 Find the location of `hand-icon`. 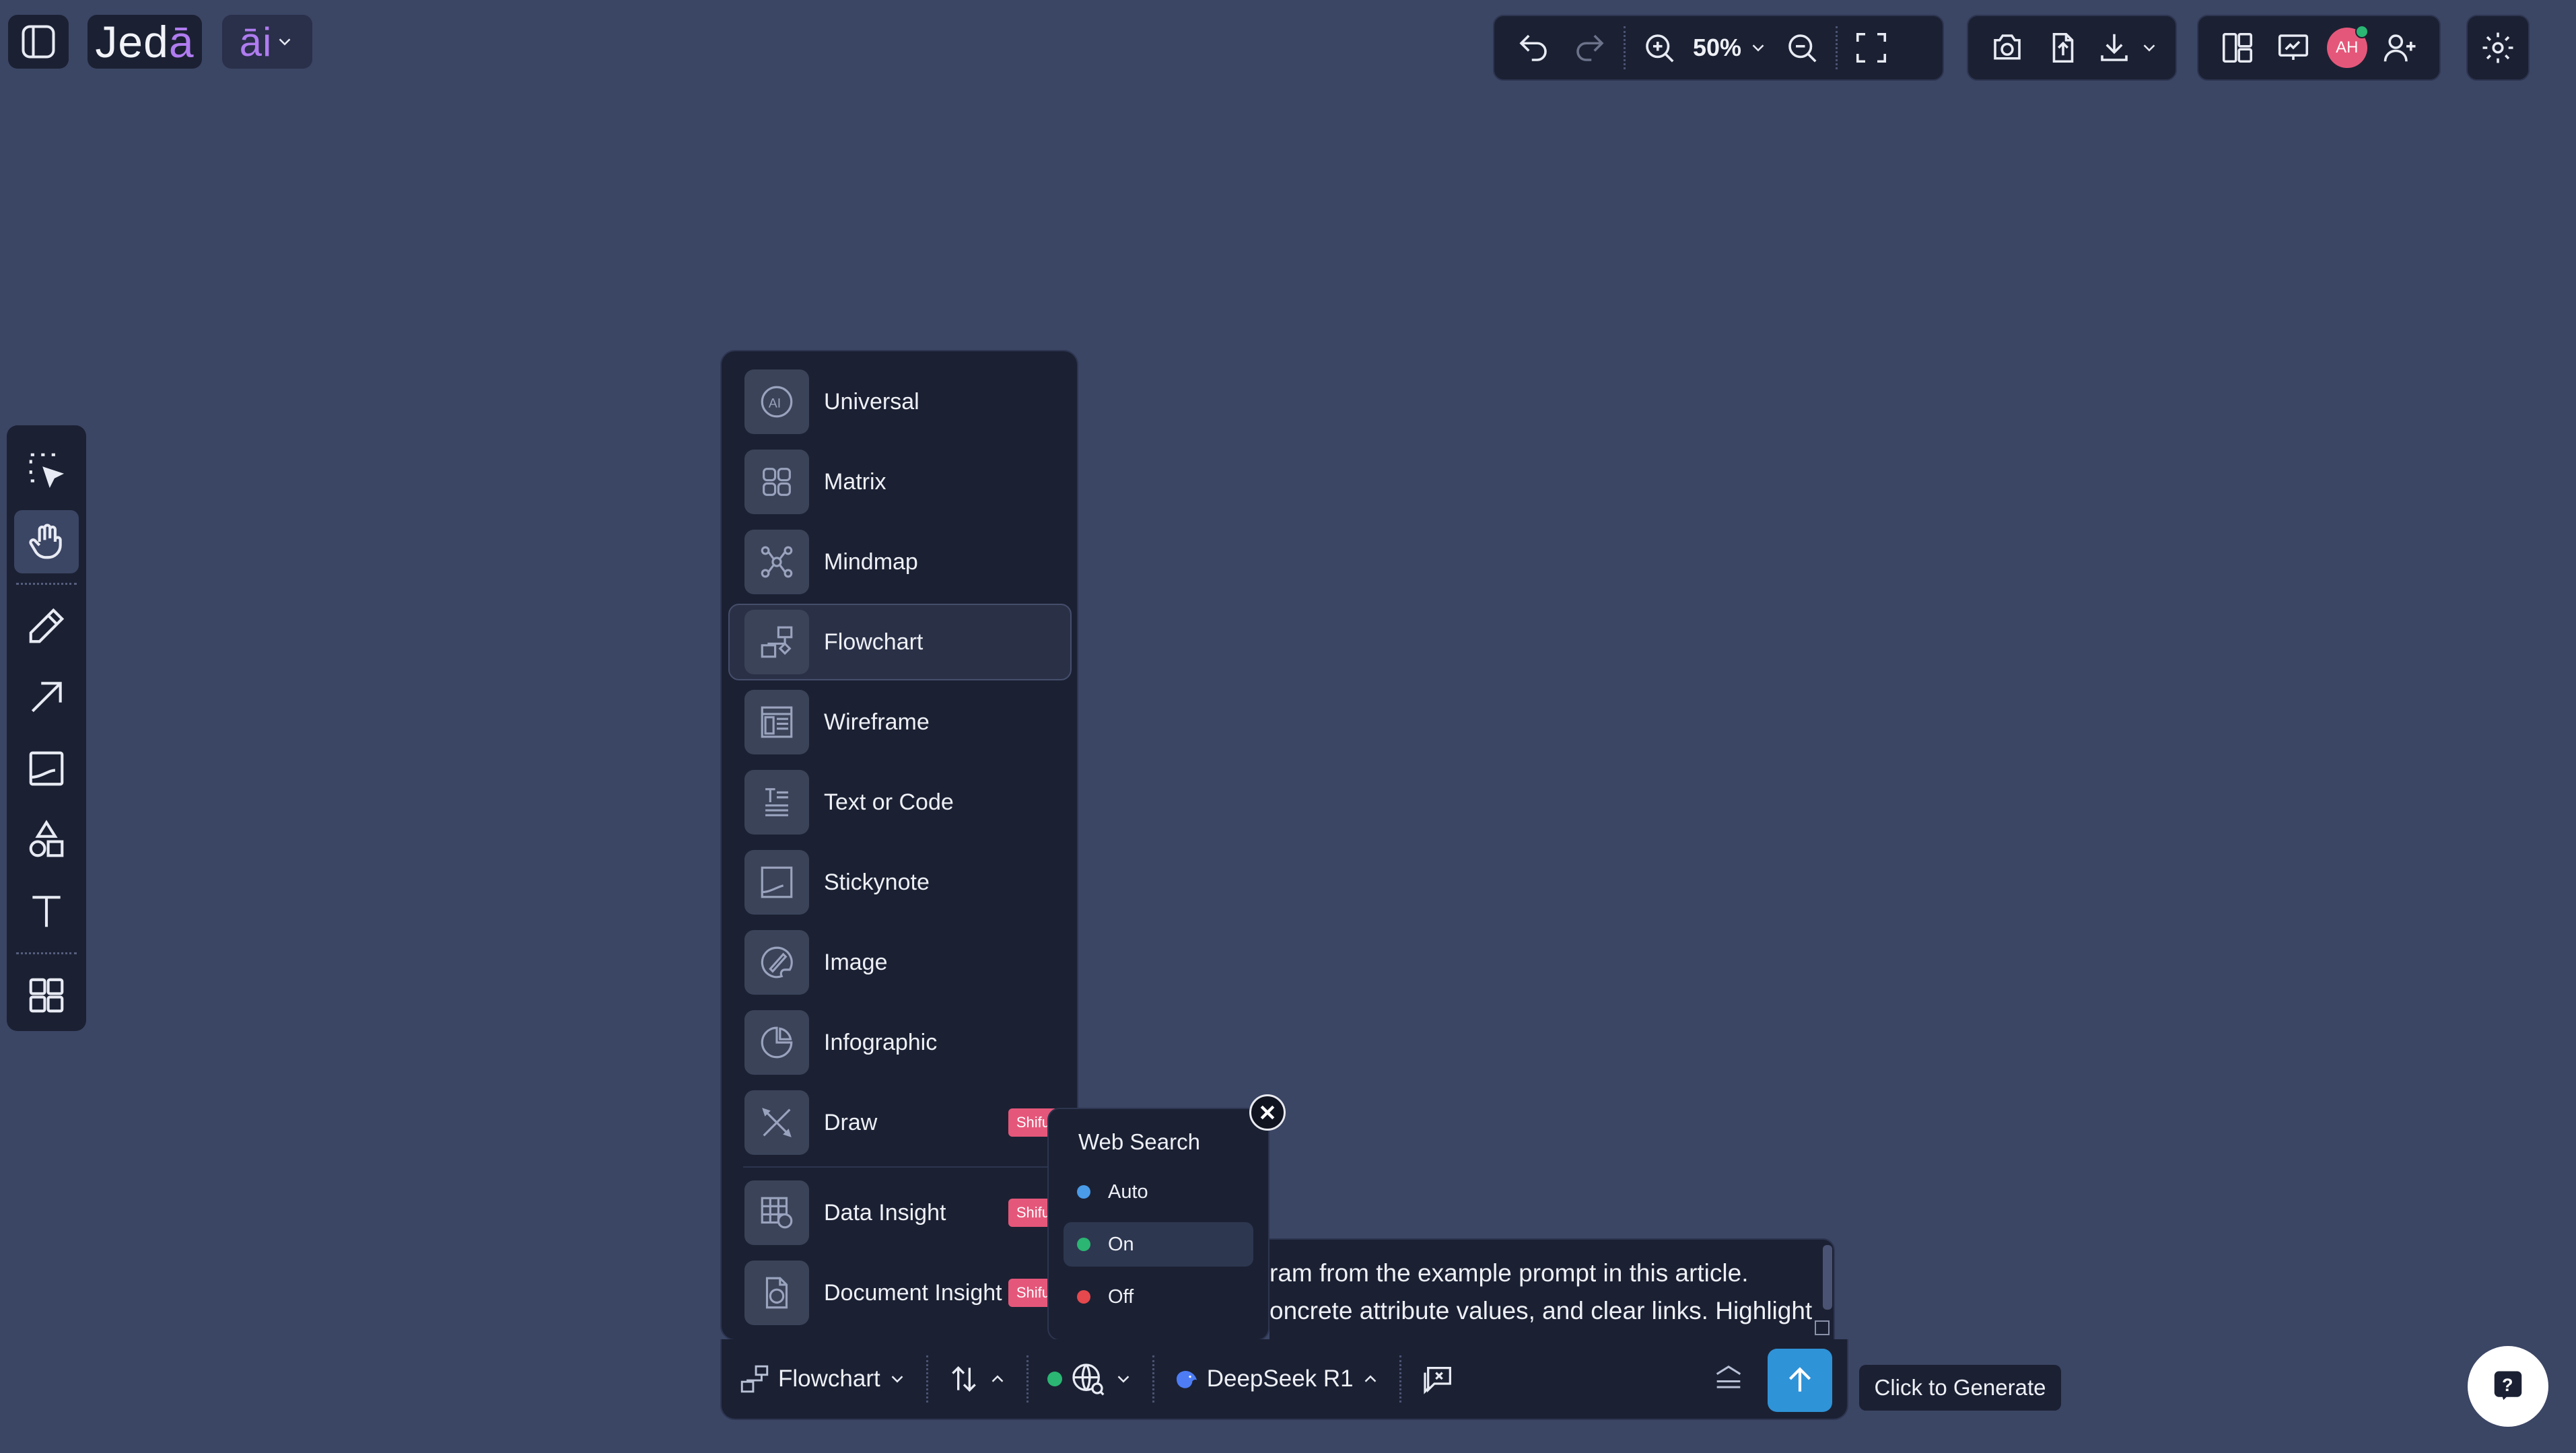

hand-icon is located at coordinates (46, 542).